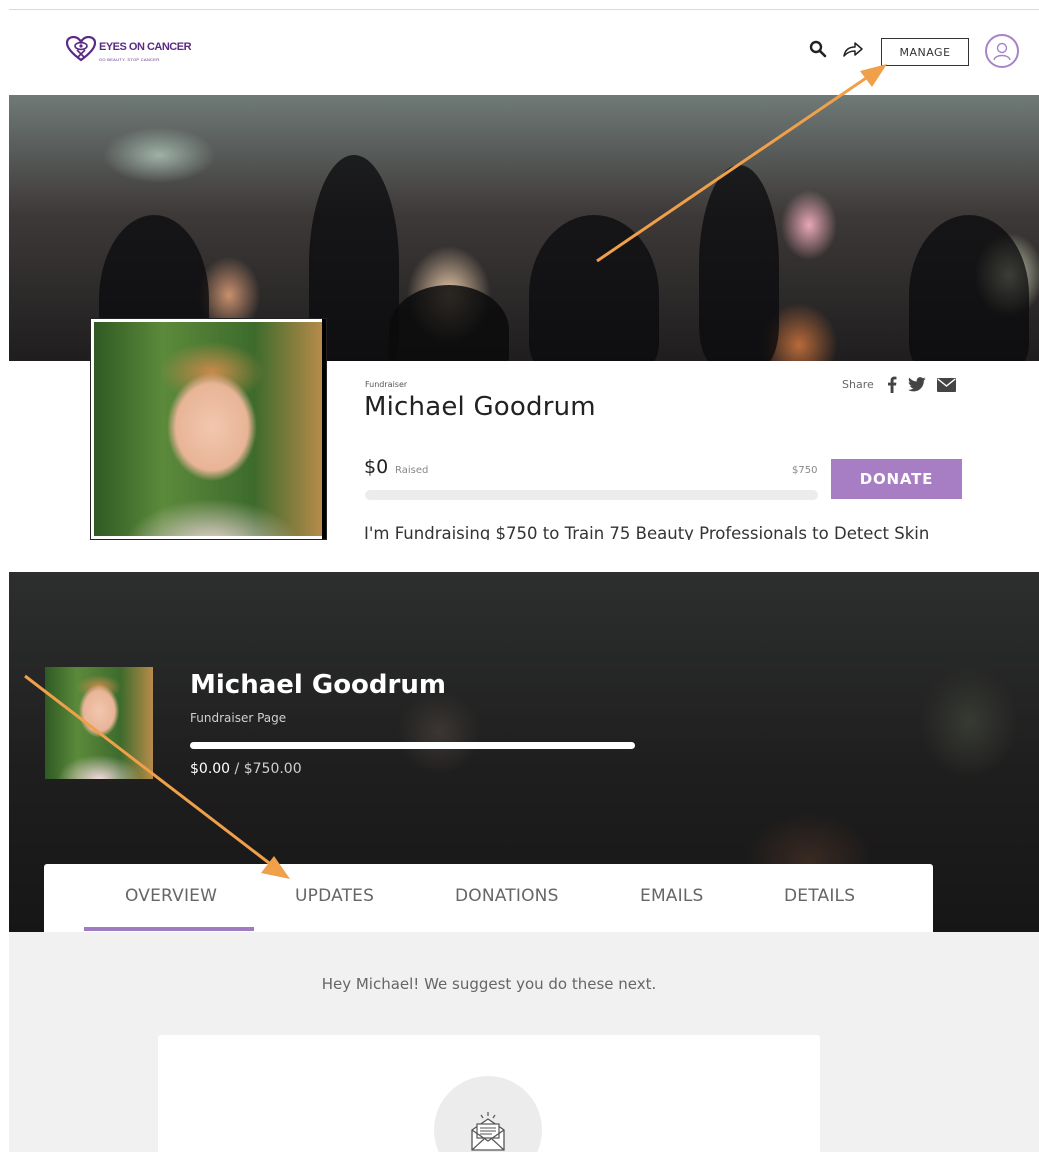  What do you see at coordinates (169, 929) in the screenshot?
I see `active-tab-indicator` at bounding box center [169, 929].